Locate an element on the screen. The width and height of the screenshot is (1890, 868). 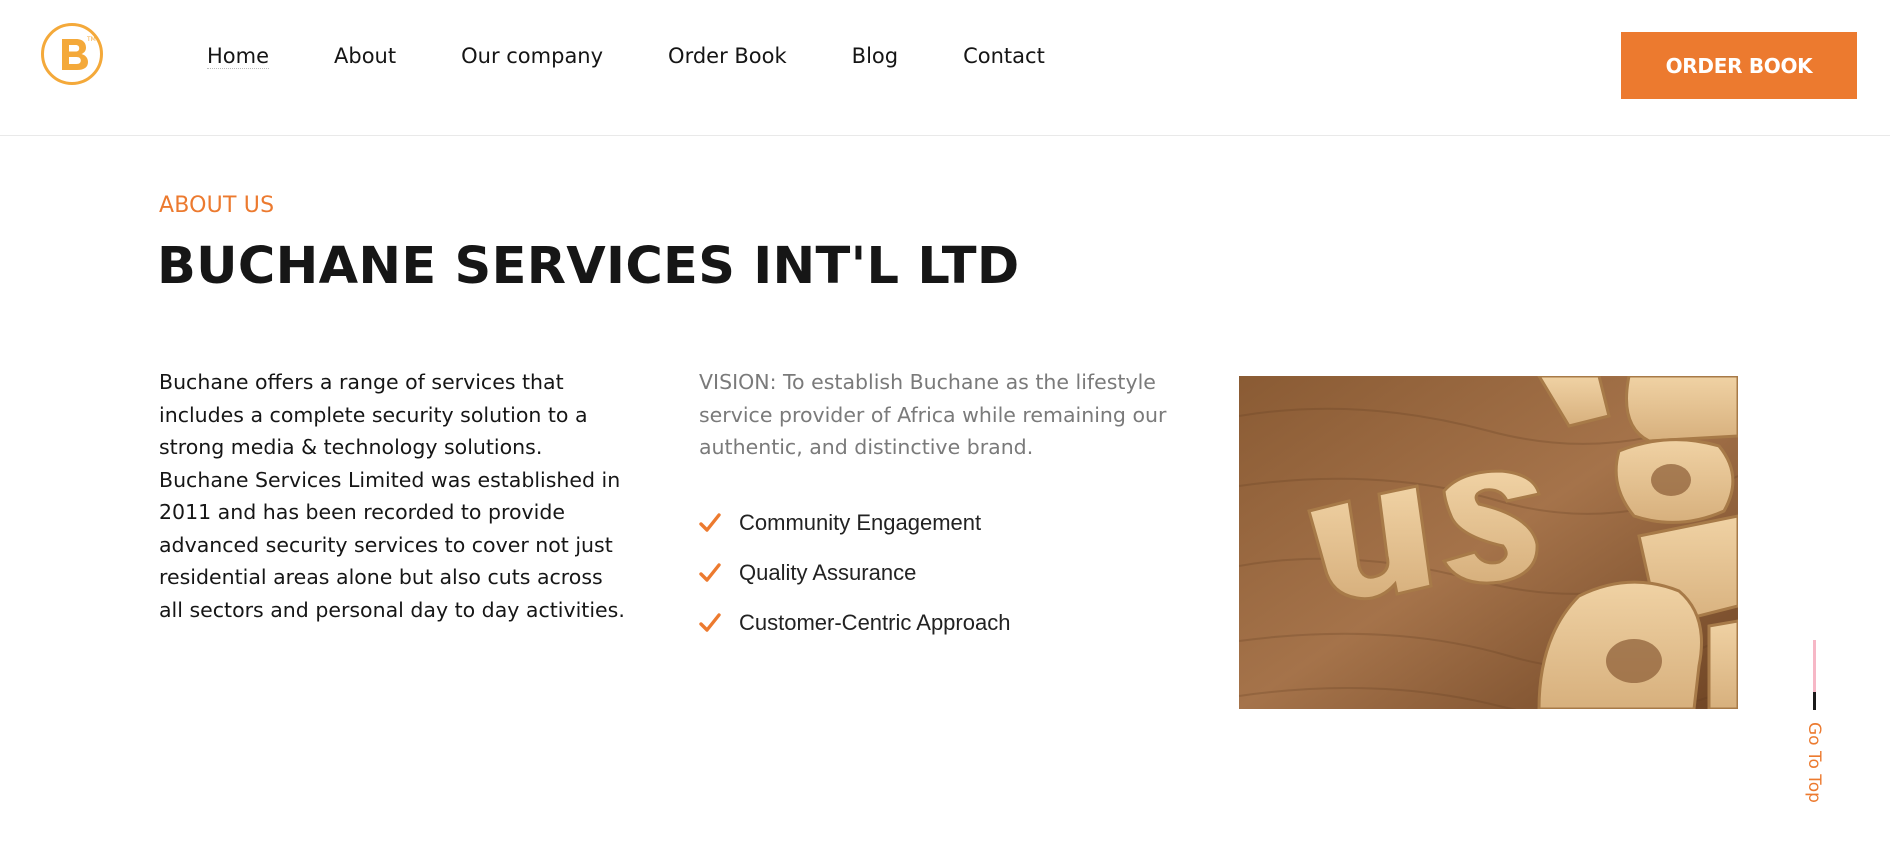
list-item: Customer-Centric Approach is located at coordinates (854, 623).